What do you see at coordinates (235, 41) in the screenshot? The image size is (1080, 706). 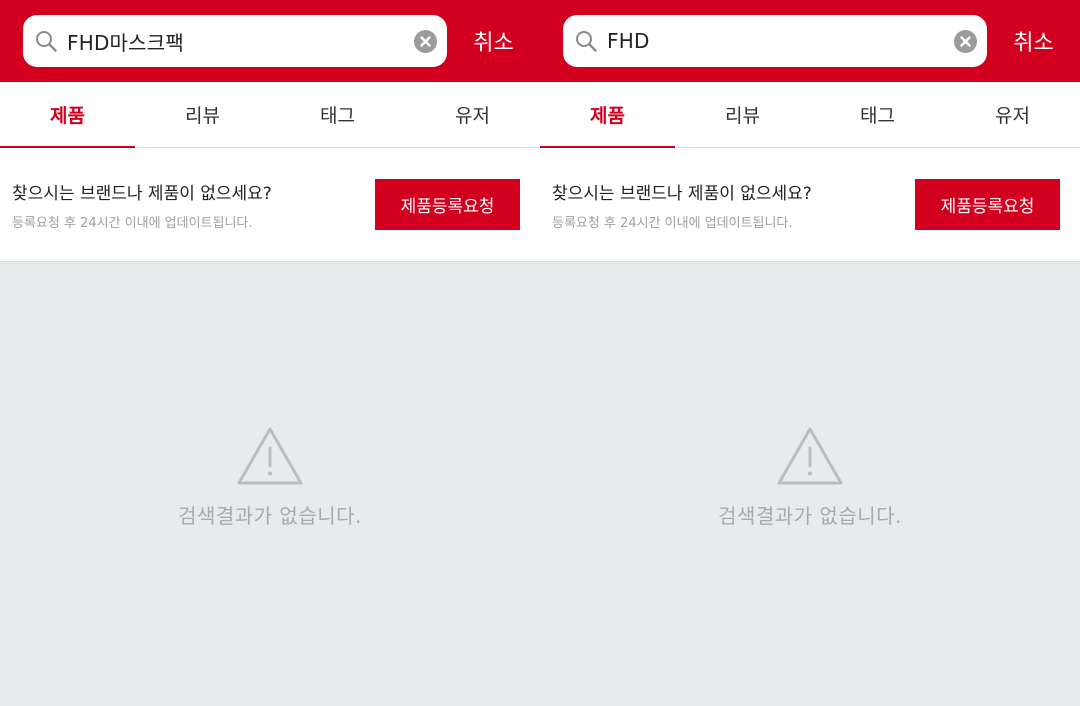 I see `search-input: FHD마스크팩` at bounding box center [235, 41].